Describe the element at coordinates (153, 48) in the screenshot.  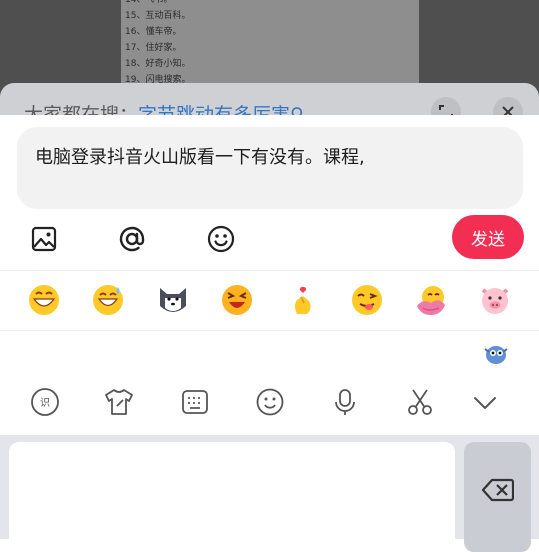
I see `doc-line: 17、住好家。` at that location.